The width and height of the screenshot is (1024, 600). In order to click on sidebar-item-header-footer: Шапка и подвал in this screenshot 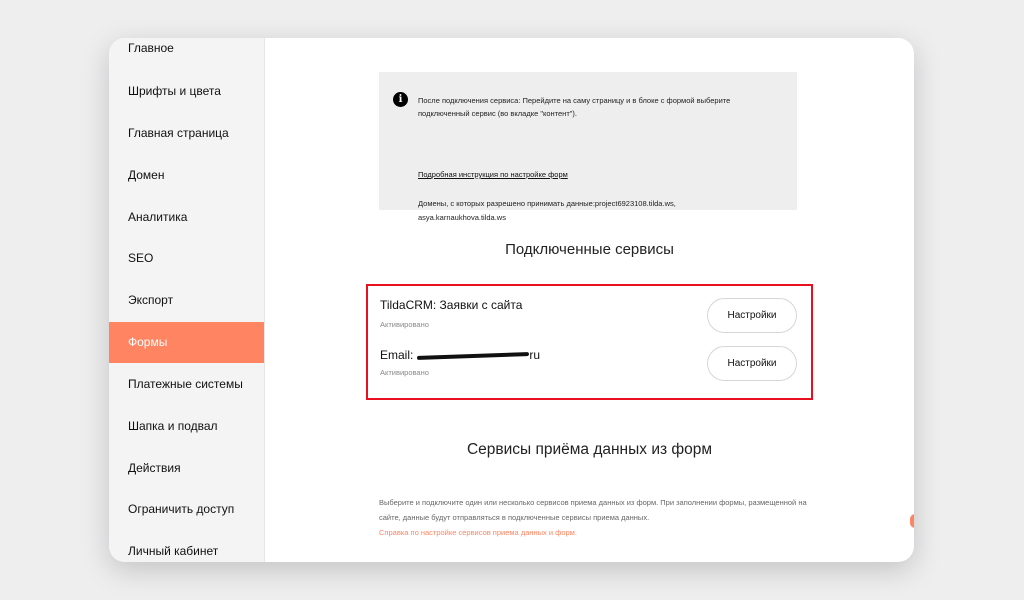, I will do `click(186, 426)`.